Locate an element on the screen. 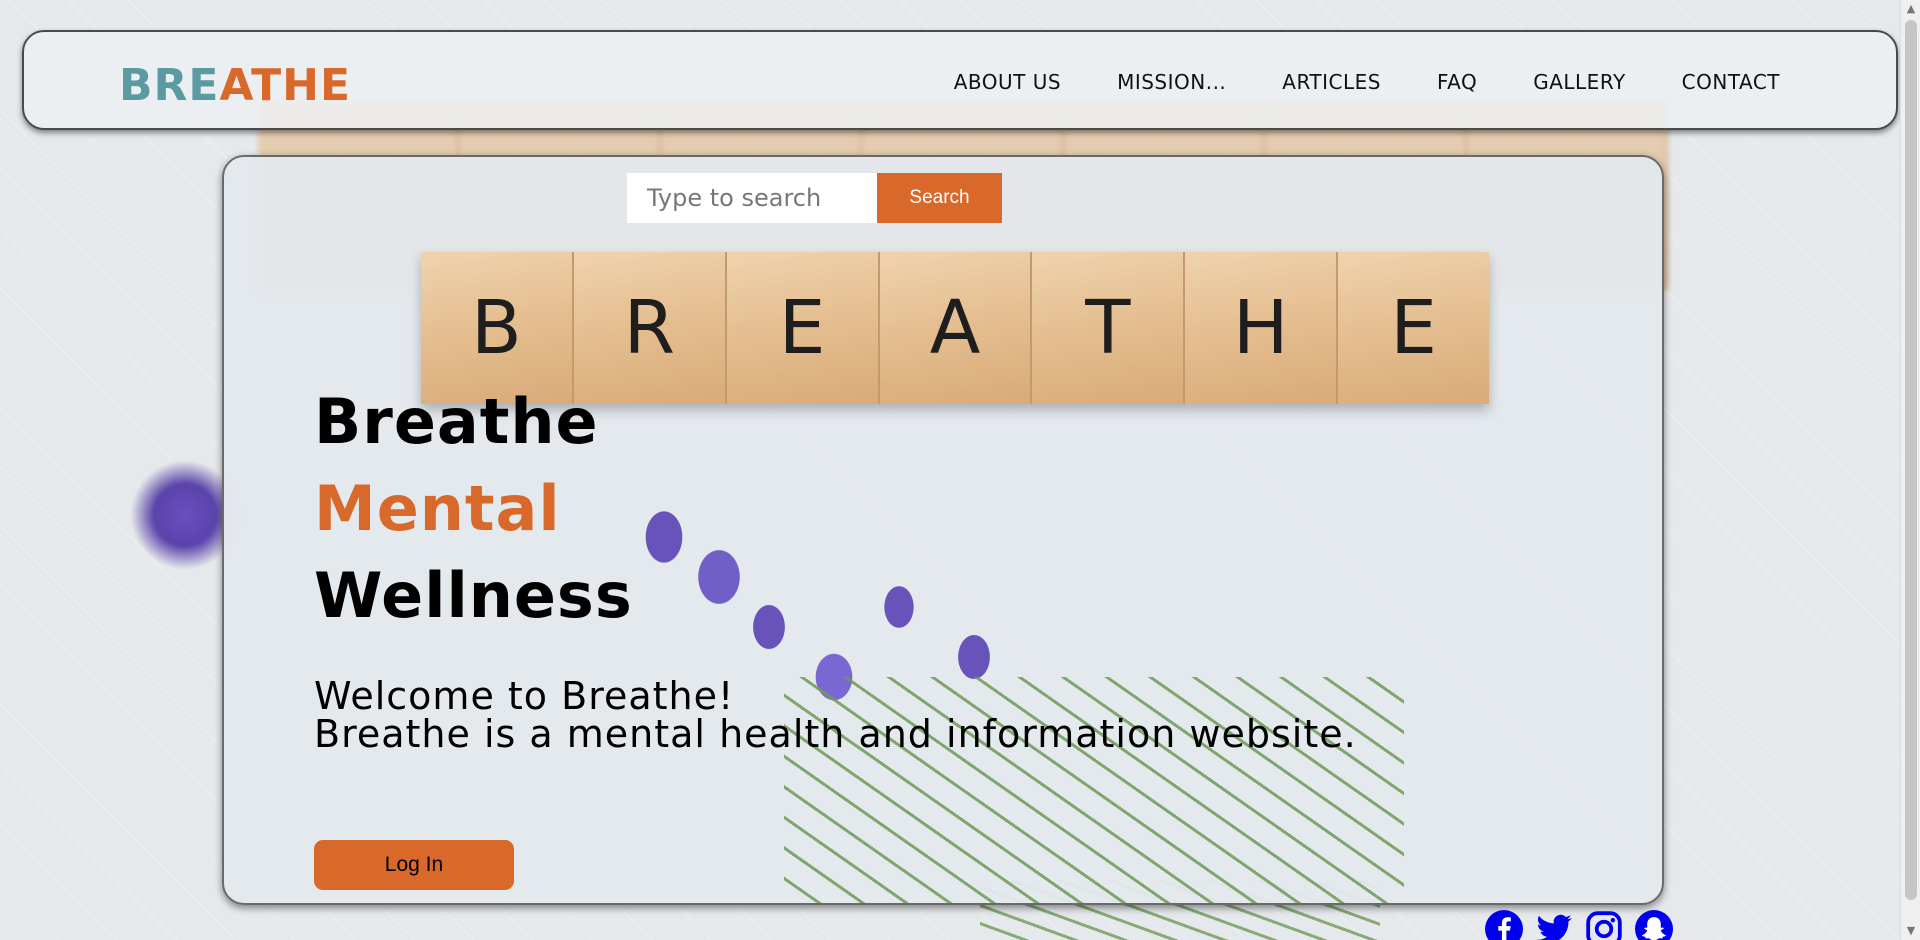  page-scrollbar: ▲ ▼ is located at coordinates (1910, 470).